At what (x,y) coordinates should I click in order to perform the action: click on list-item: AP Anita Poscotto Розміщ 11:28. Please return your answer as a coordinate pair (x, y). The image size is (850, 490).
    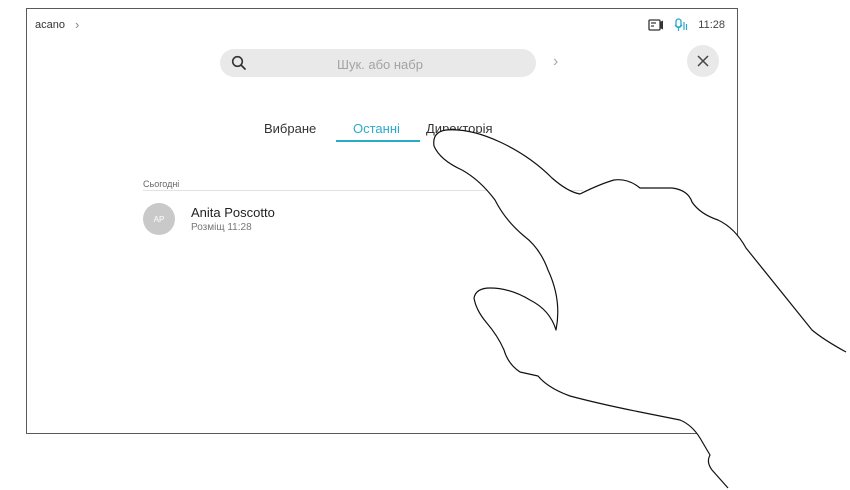
    Looking at the image, I should click on (363, 221).